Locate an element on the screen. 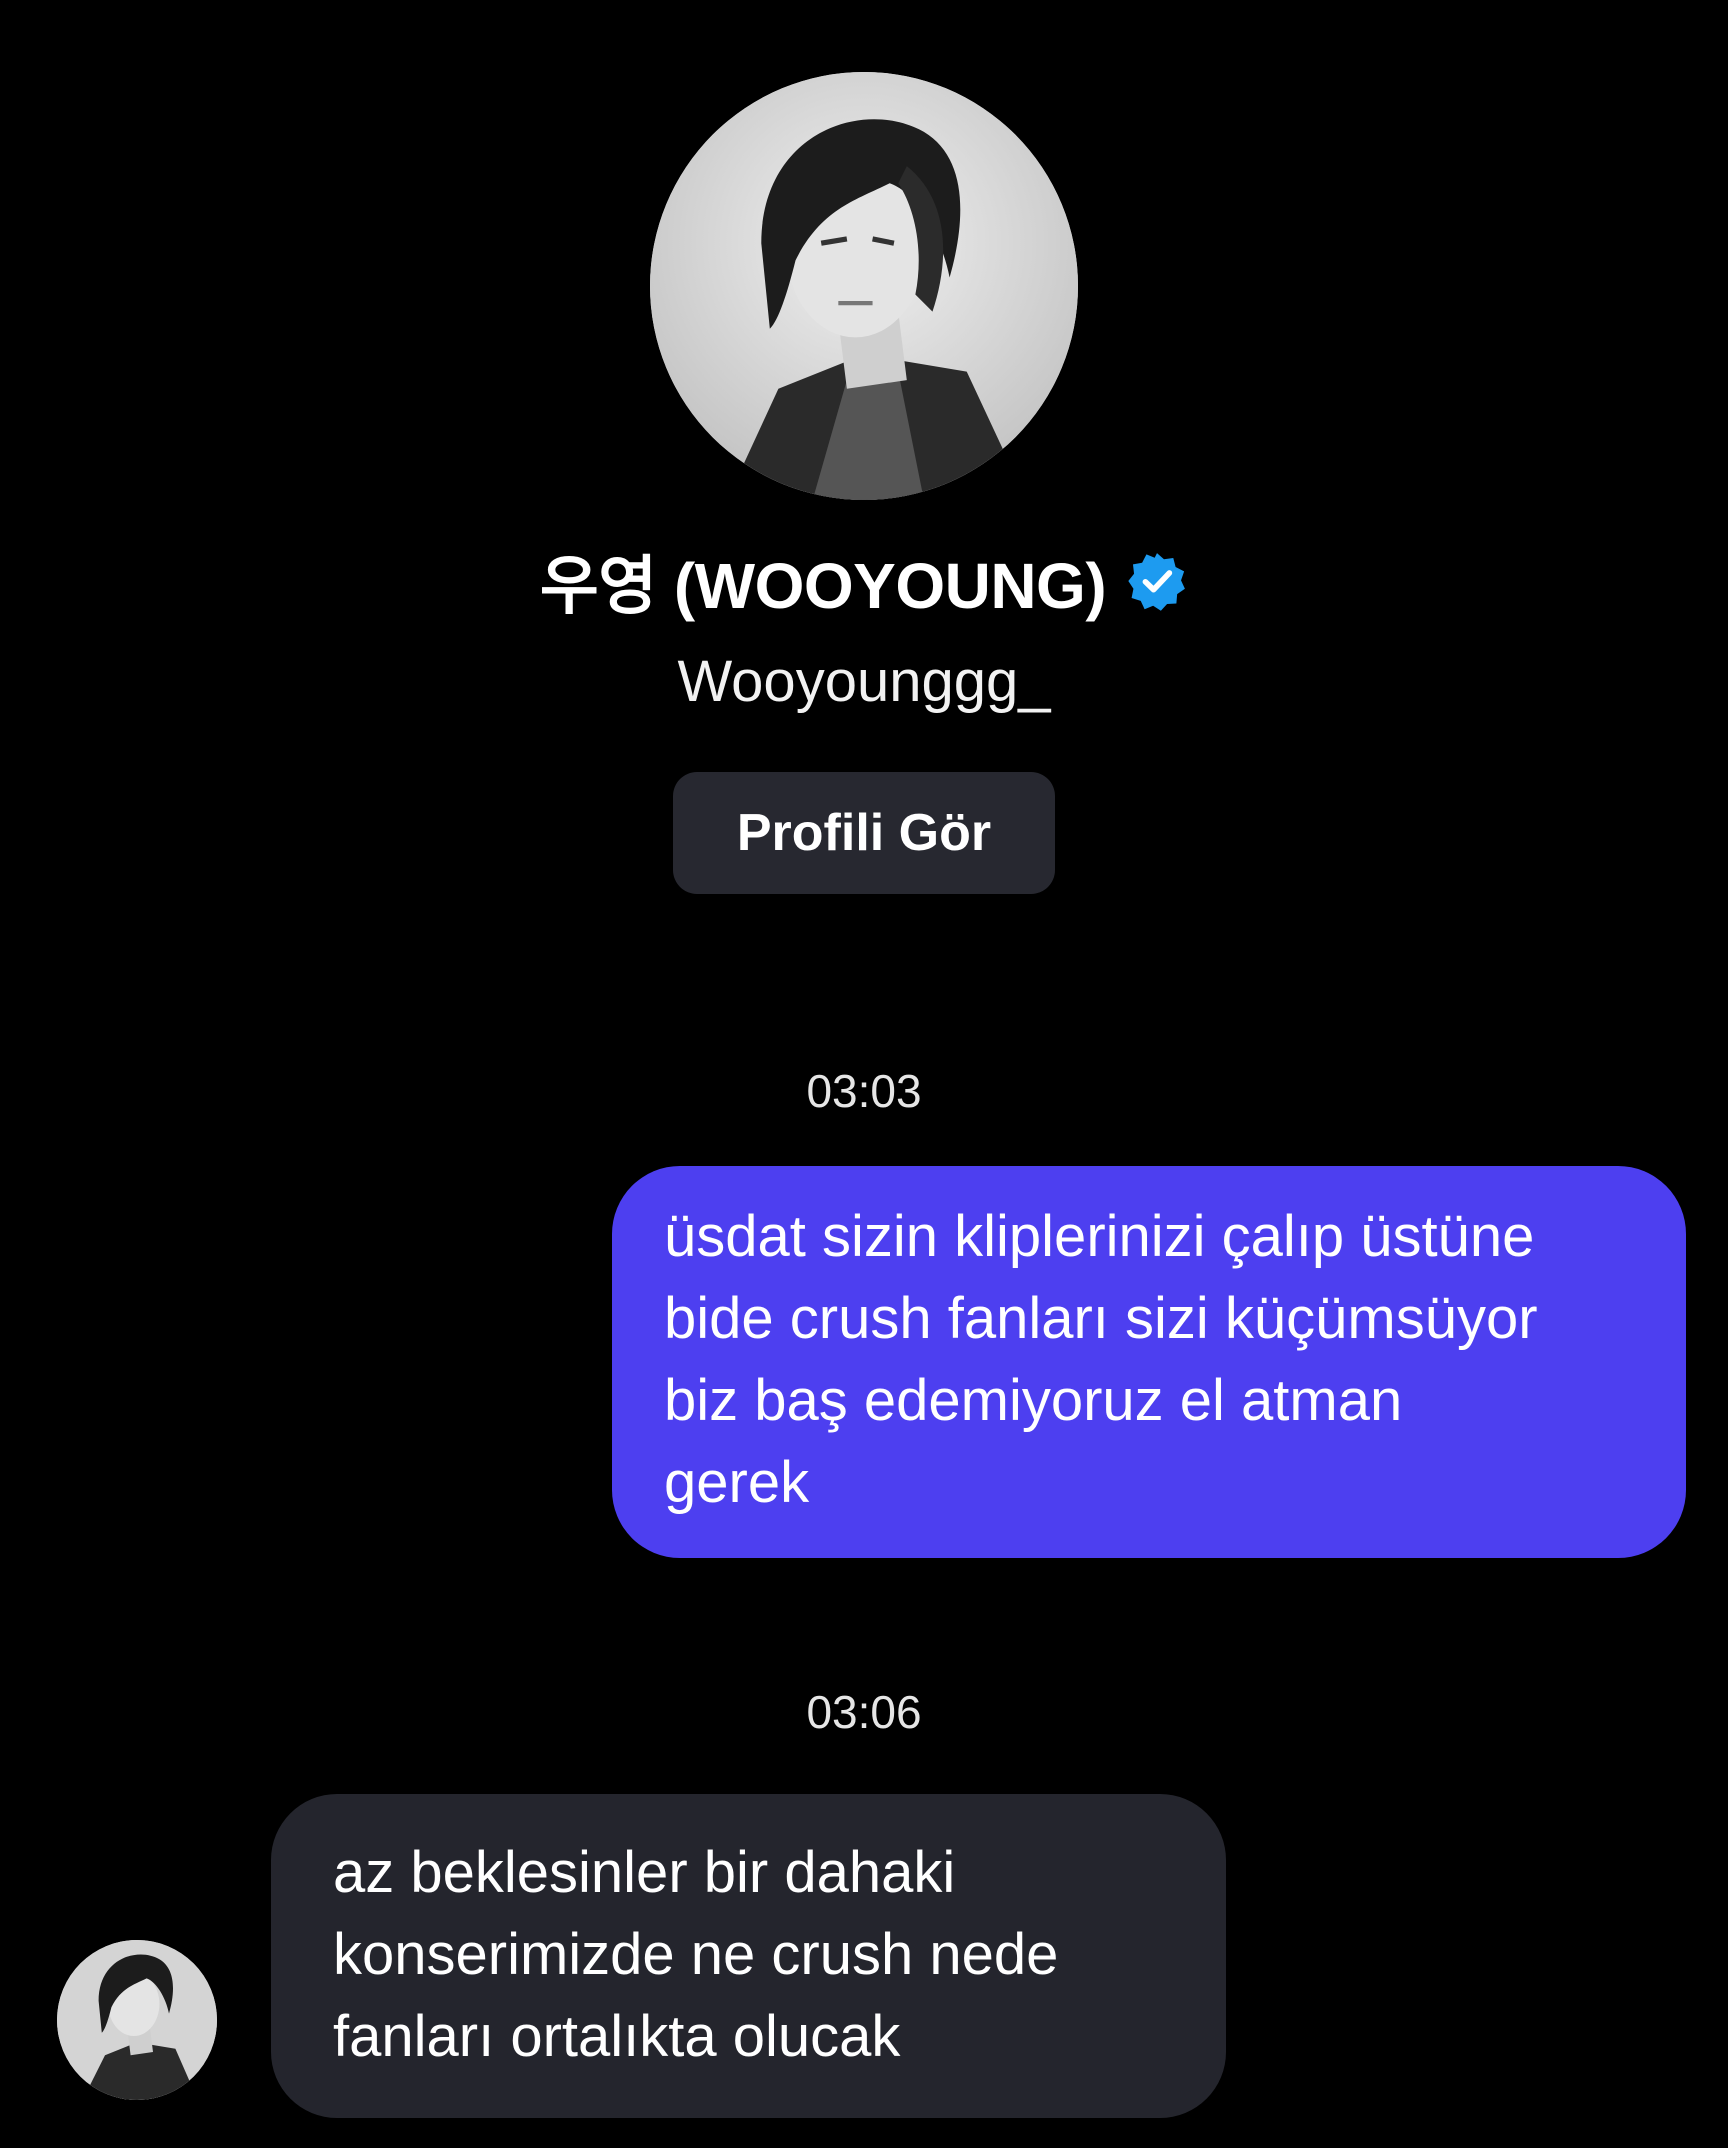  verified-badge-icon is located at coordinates (1157, 582).